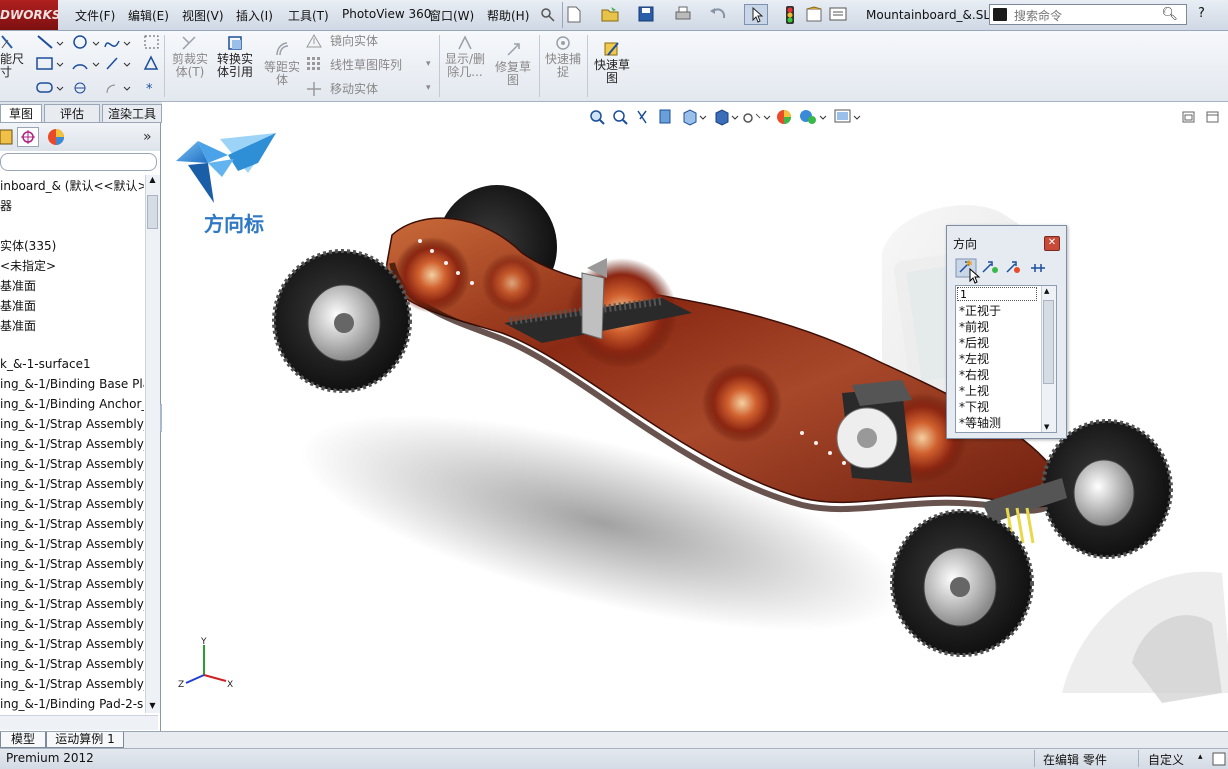 The image size is (1228, 769). Describe the element at coordinates (85, 740) in the screenshot. I see `tab-motion-study: 运动算例 1` at that location.